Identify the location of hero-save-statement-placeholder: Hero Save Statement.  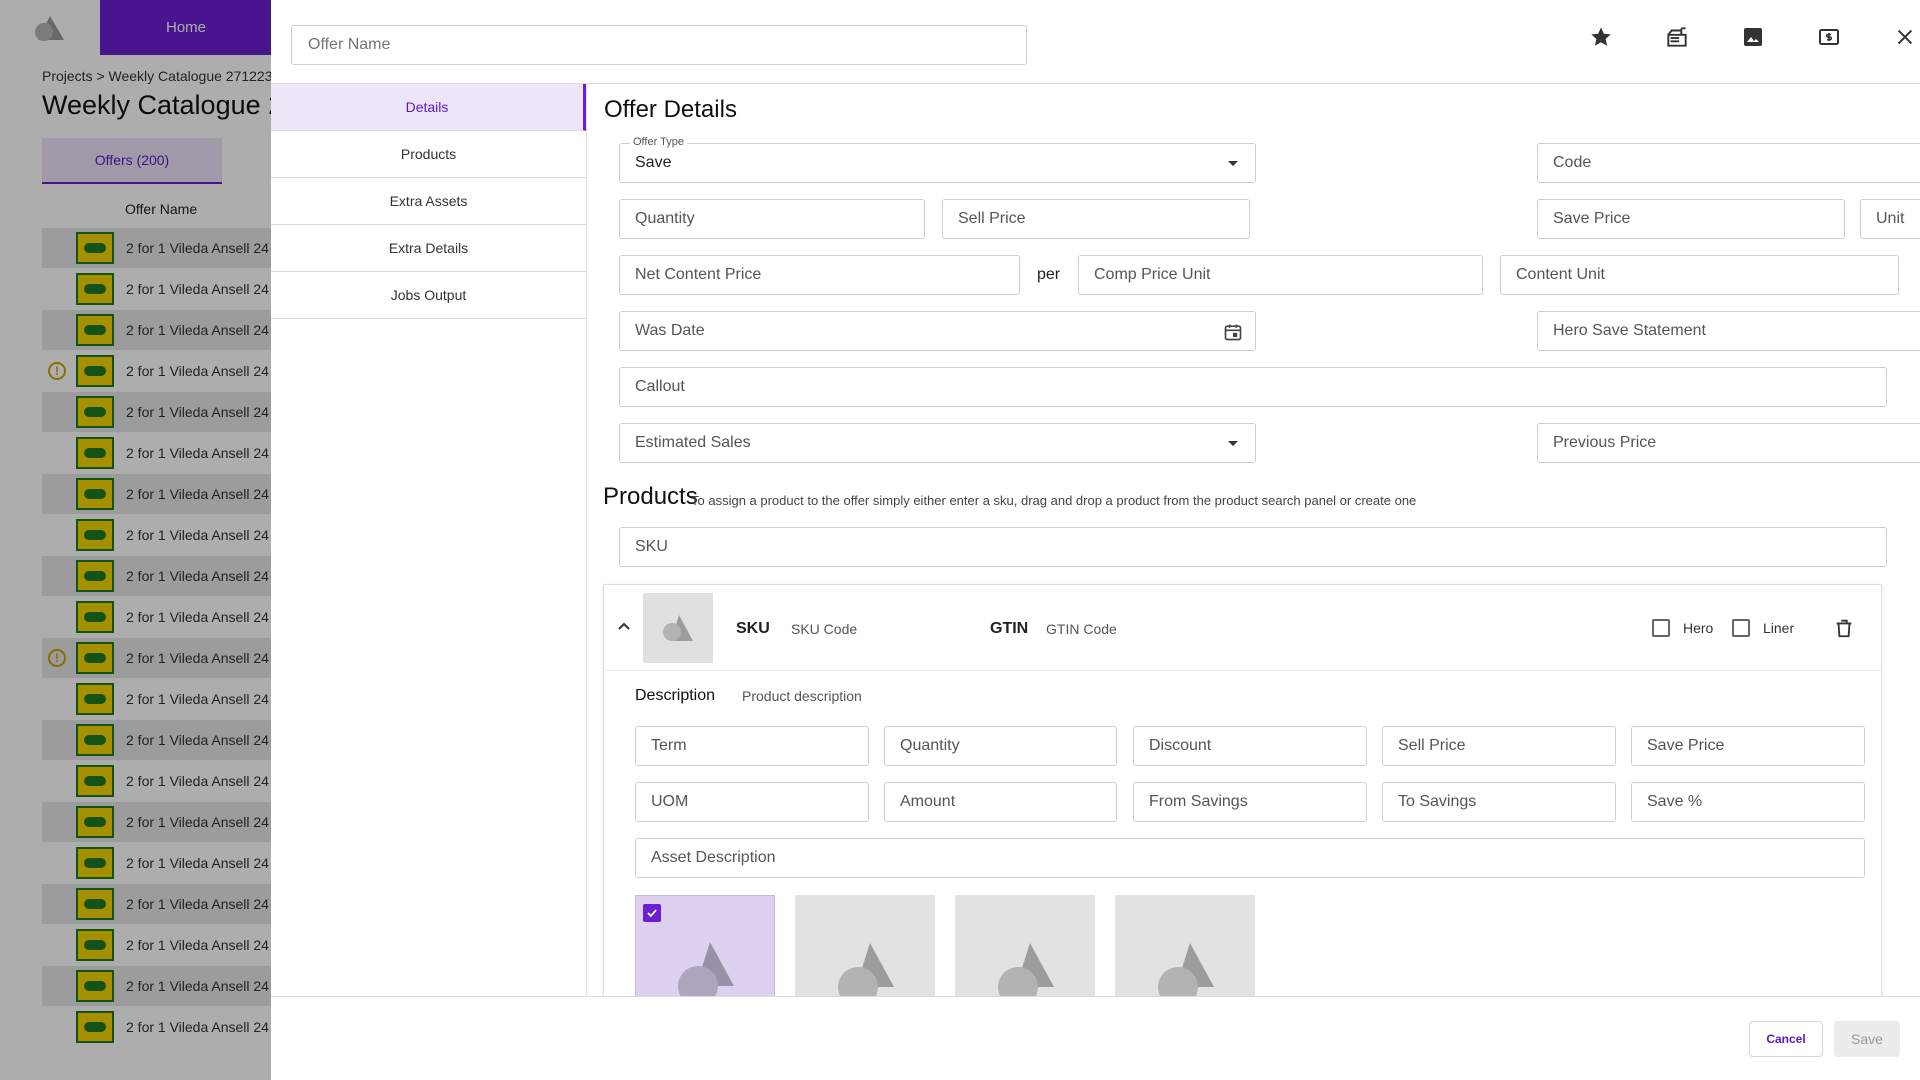
(1629, 330).